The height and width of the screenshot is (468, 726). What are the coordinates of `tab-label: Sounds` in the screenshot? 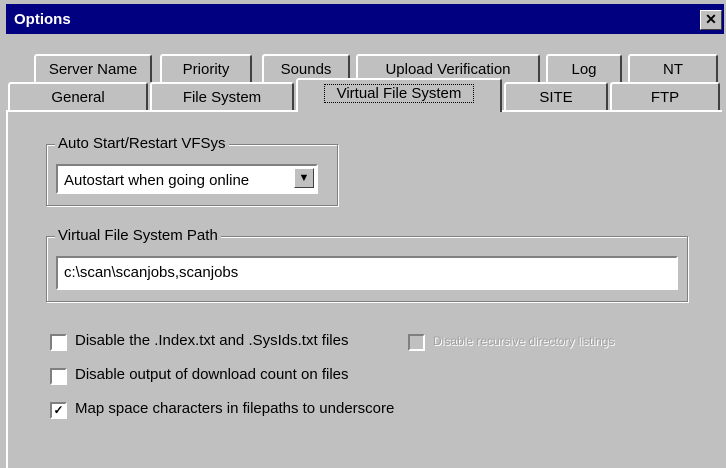 It's located at (306, 69).